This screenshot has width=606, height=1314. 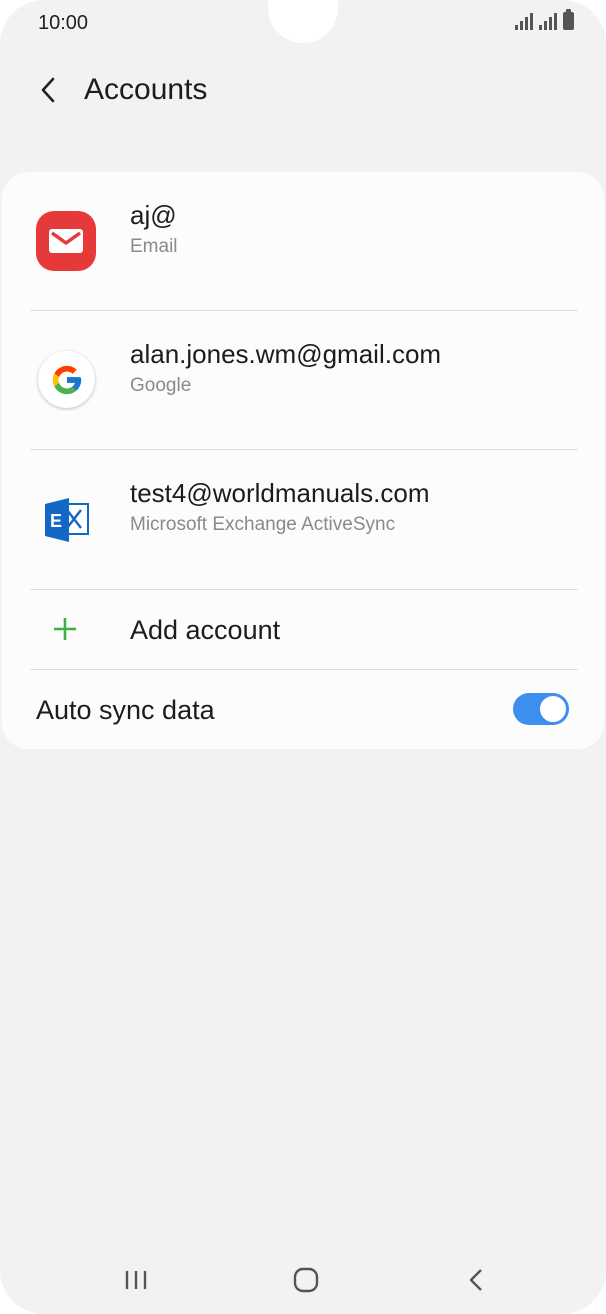 What do you see at coordinates (303, 90) in the screenshot?
I see `app-bar: Accounts` at bounding box center [303, 90].